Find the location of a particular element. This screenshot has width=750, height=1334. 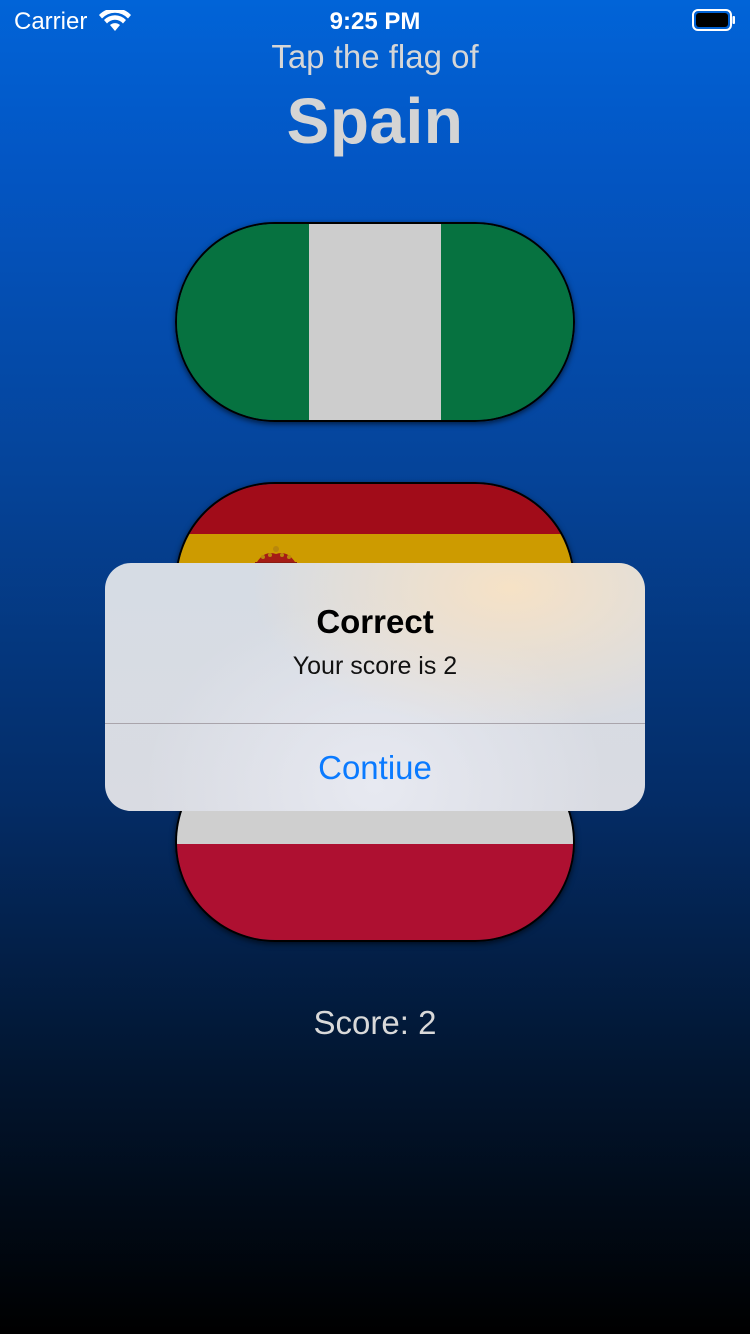

status-time: 9:25 PM is located at coordinates (375, 21).